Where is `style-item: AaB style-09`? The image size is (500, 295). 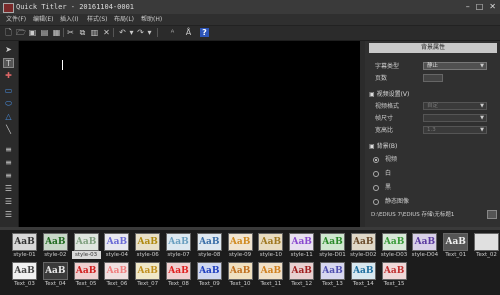
style-item: AaB style-09 is located at coordinates (241, 247).